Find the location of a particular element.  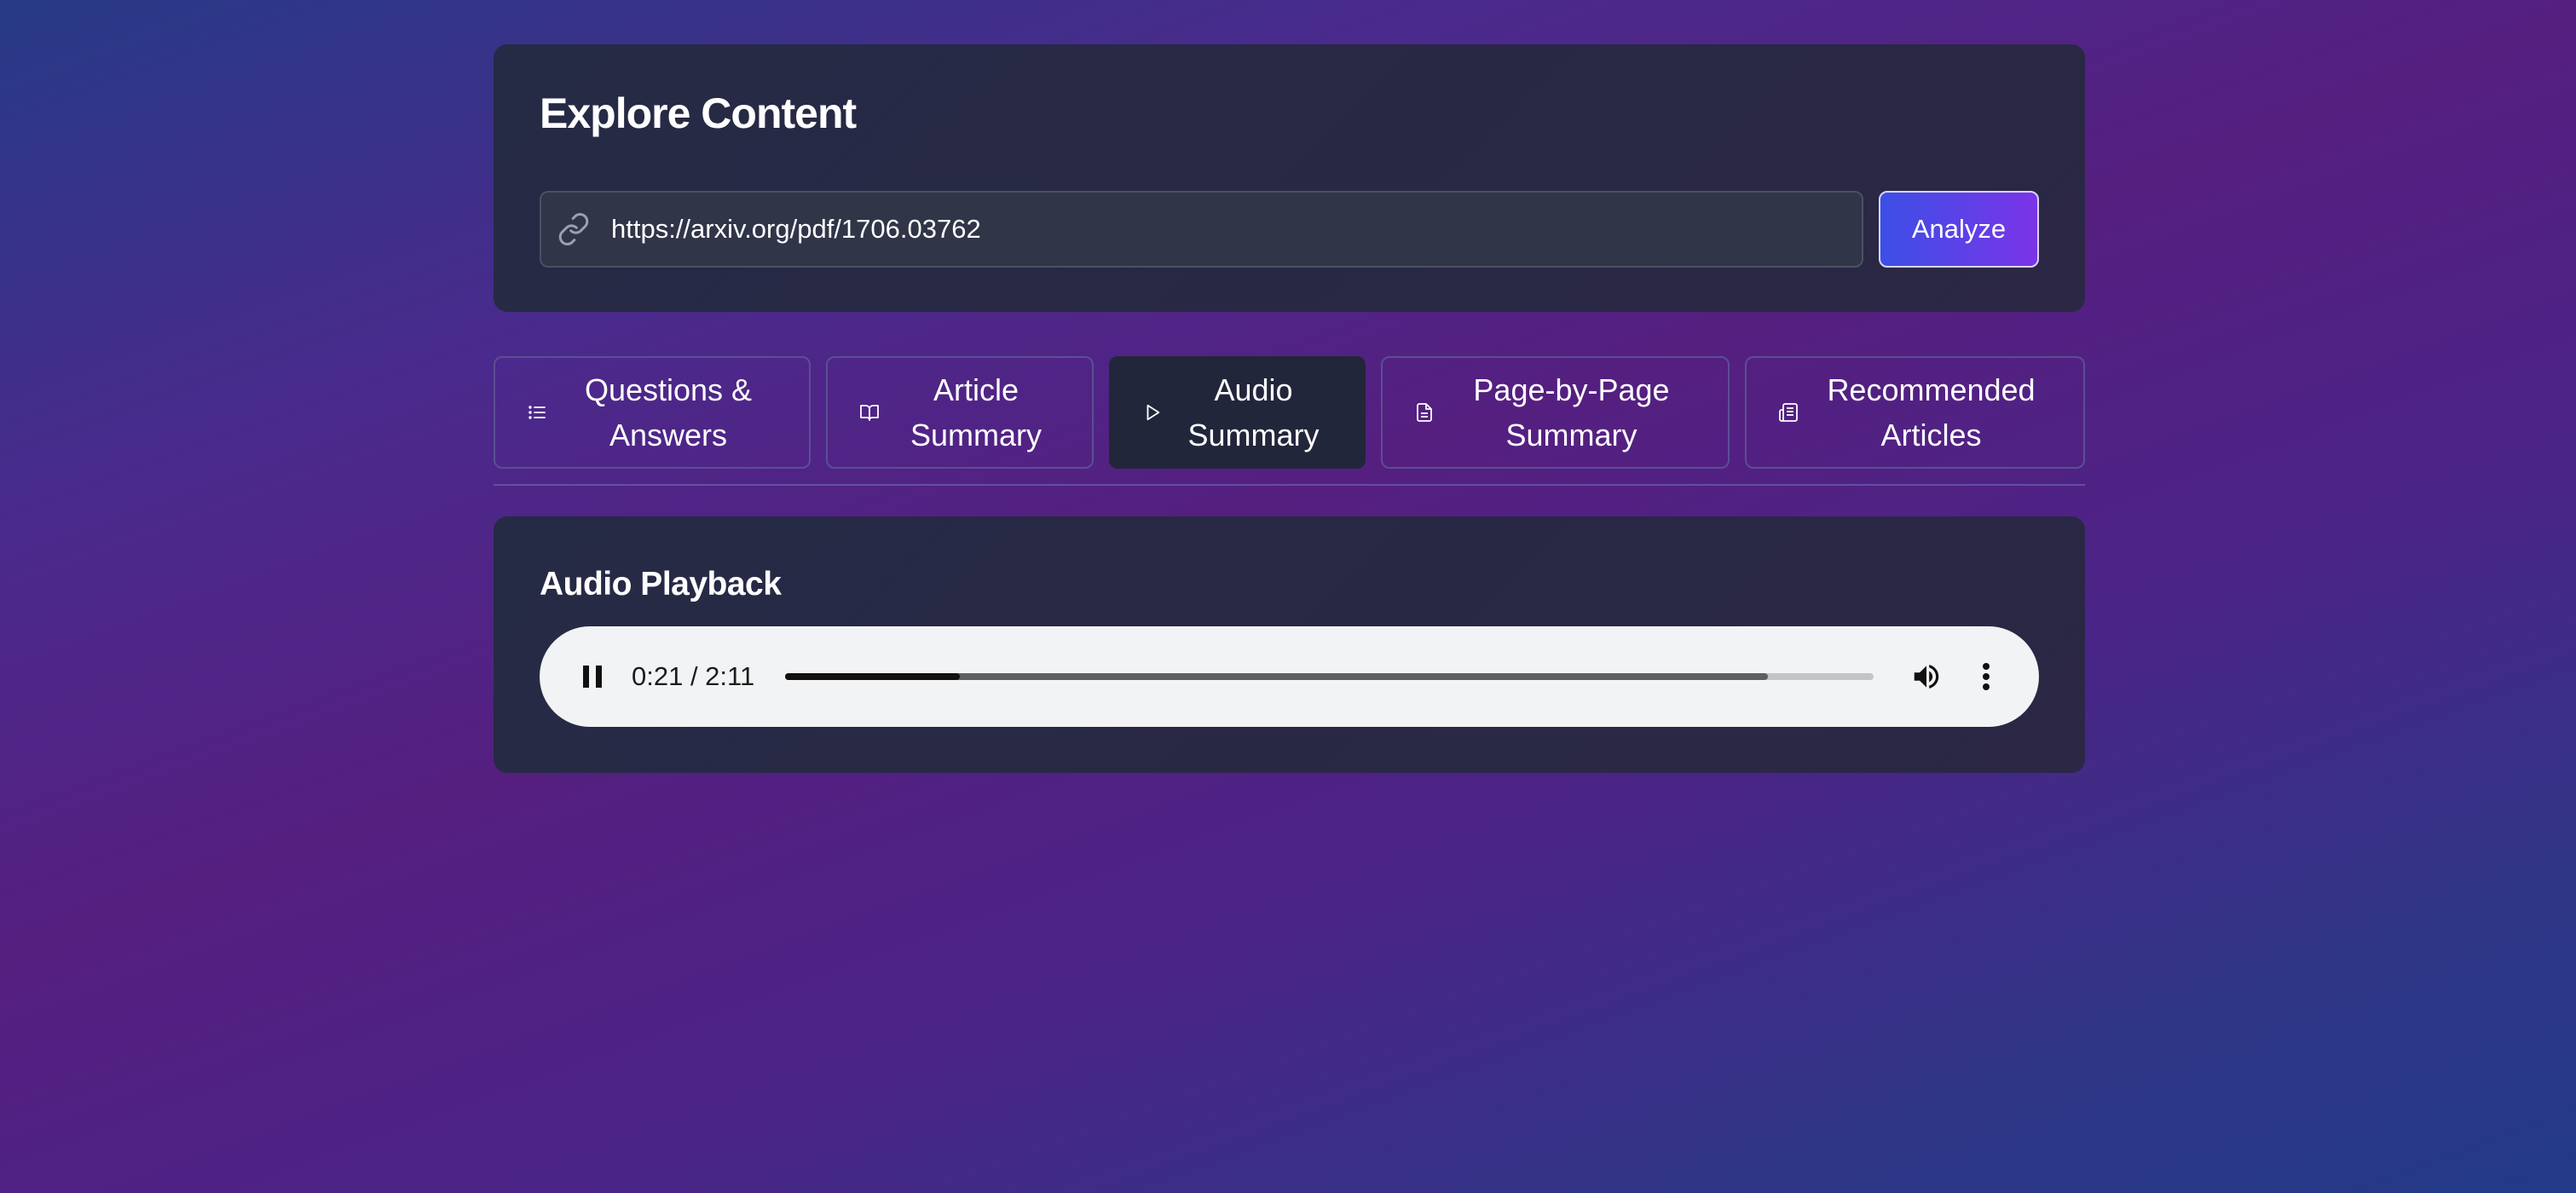

tab-label: Recommended Articles is located at coordinates (1931, 412).